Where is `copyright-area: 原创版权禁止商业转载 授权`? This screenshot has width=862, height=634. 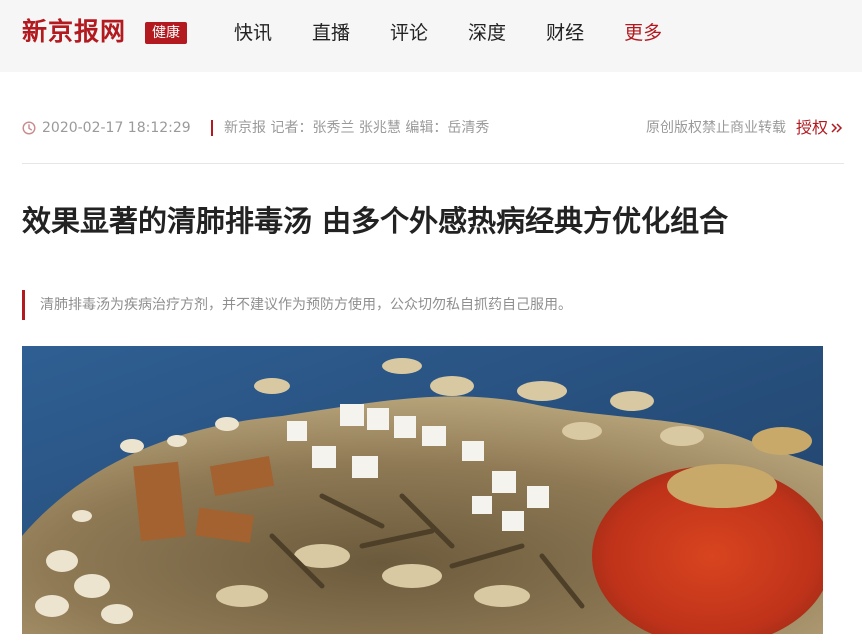 copyright-area: 原创版权禁止商业转载 授权 is located at coordinates (745, 128).